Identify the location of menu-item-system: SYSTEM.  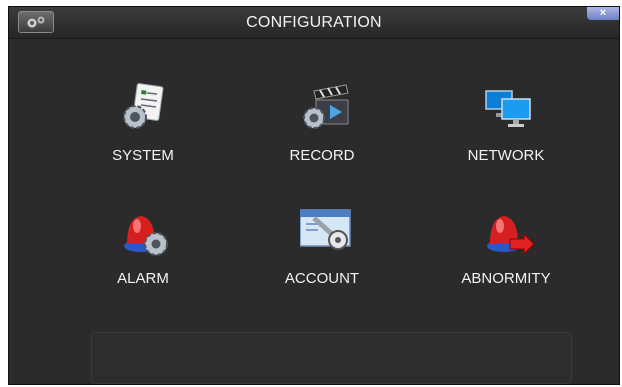
(143, 133).